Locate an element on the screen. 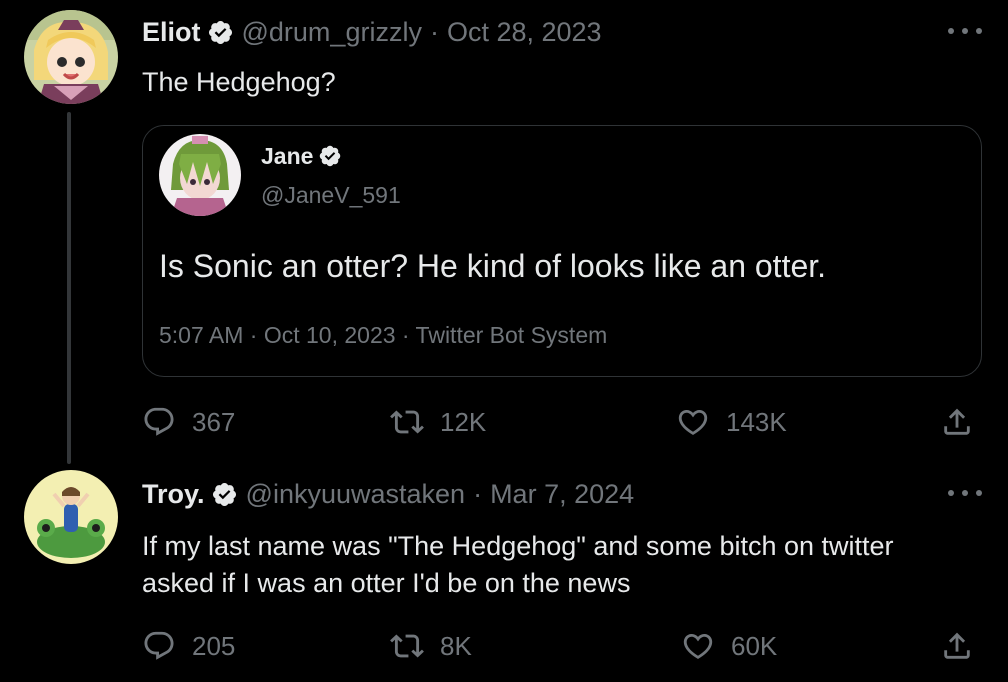  tweet1-more-dots-icon is located at coordinates (965, 31).